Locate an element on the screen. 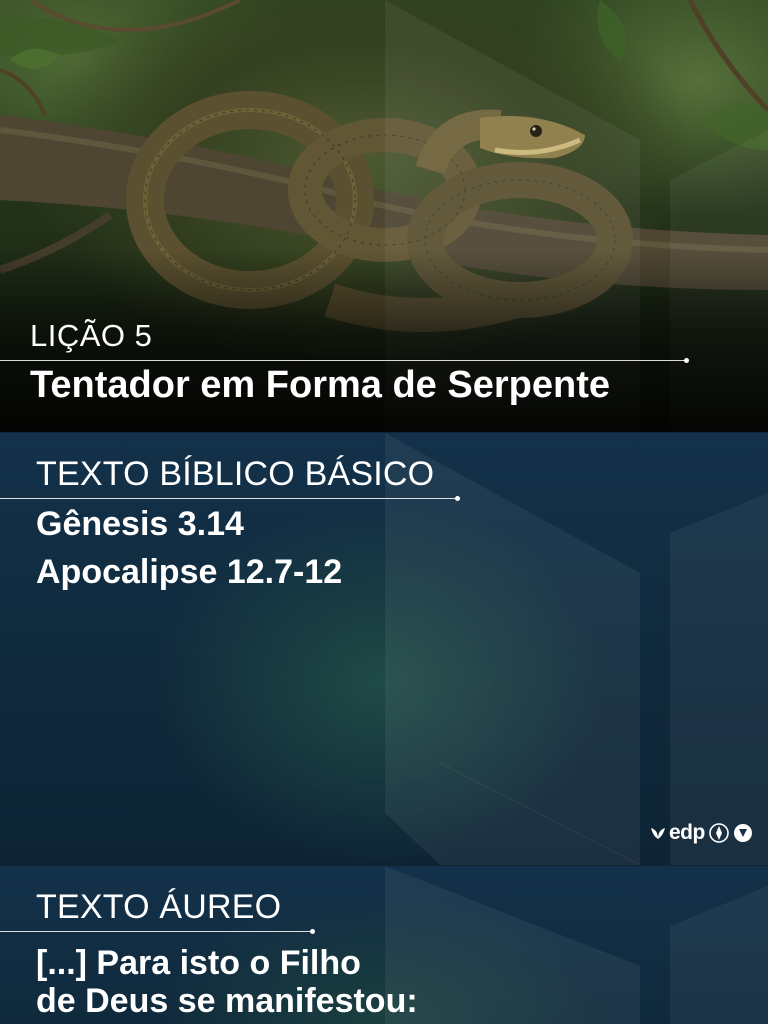 Image resolution: width=768 pixels, height=1024 pixels. lesson-title: Tentador em Forma de Serpente is located at coordinates (320, 385).